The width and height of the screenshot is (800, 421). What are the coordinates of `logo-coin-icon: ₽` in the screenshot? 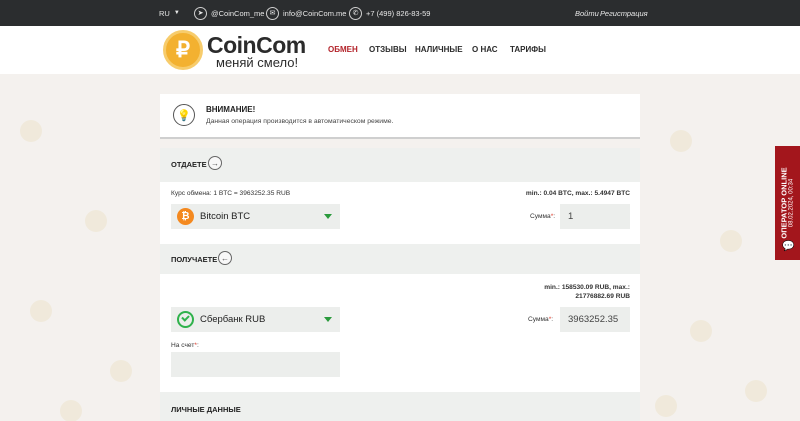 It's located at (183, 50).